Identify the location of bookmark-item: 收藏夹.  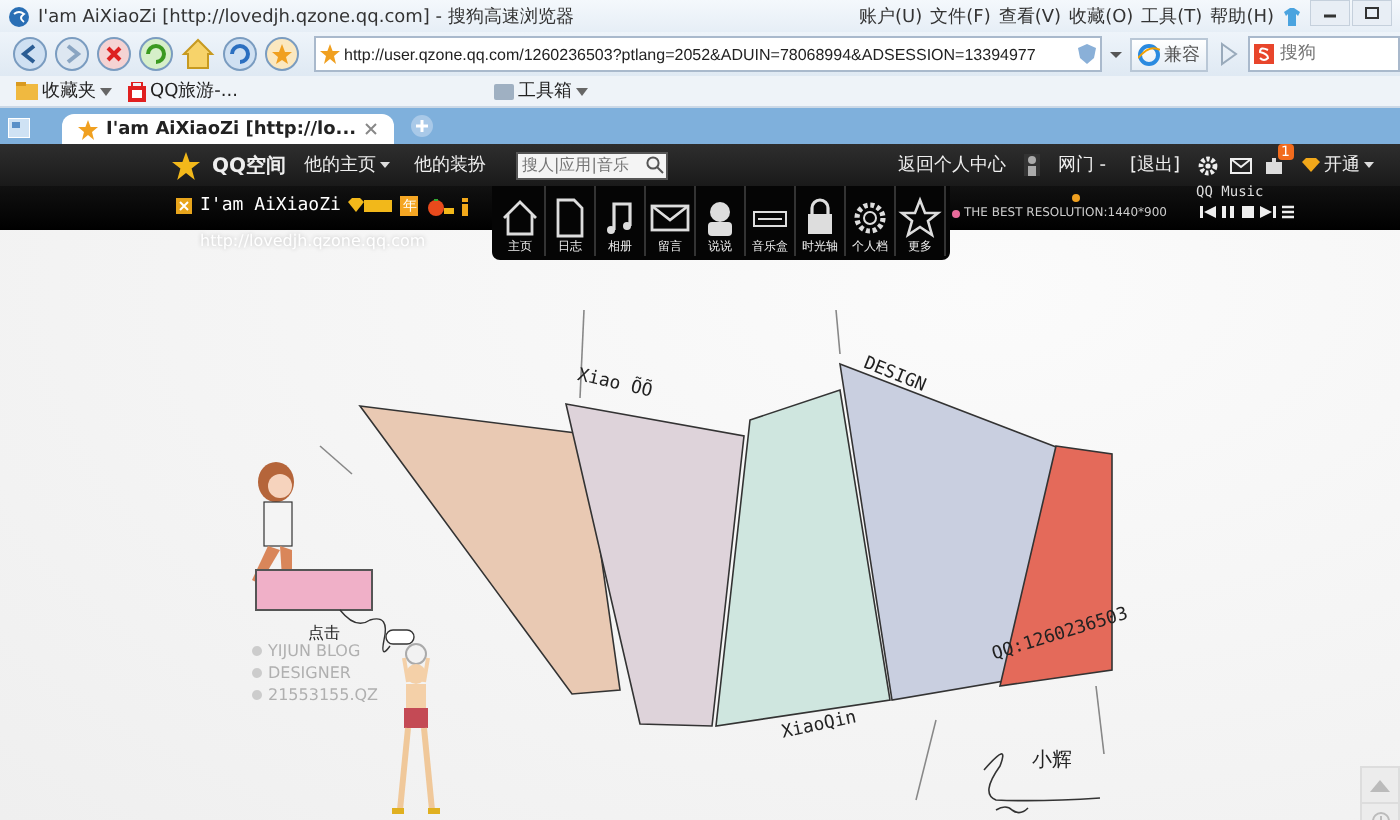
(64, 91).